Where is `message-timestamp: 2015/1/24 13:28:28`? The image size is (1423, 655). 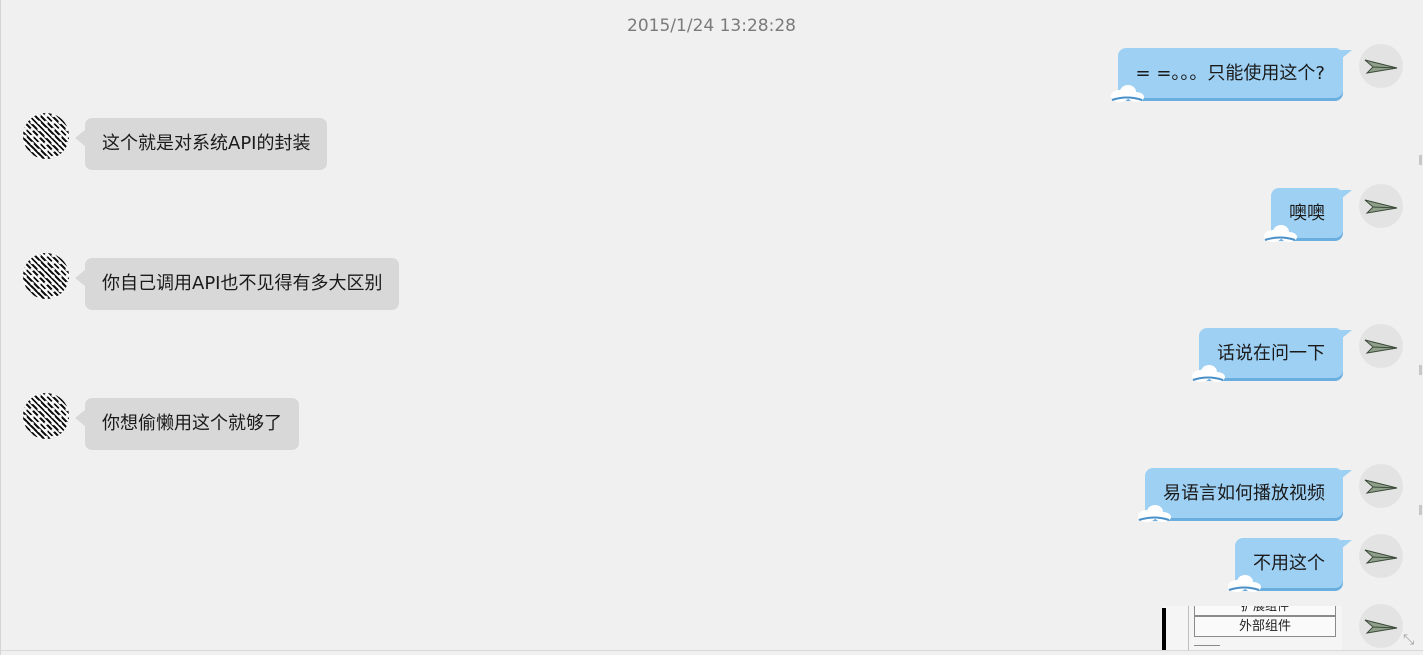 message-timestamp: 2015/1/24 13:28:28 is located at coordinates (711, 26).